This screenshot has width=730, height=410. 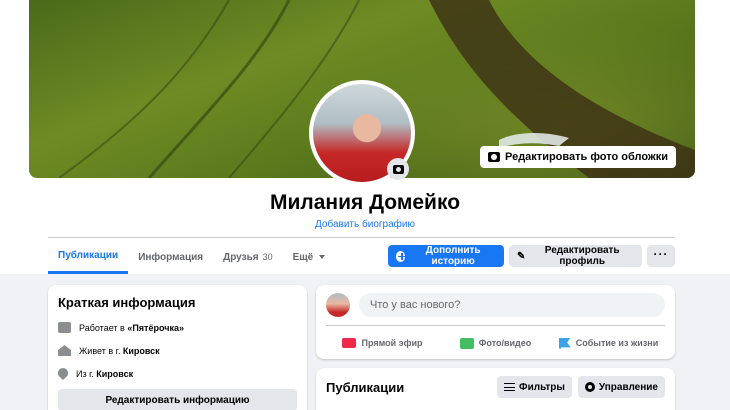 I want to click on profile-name: Милания Домейко, so click(x=365, y=202).